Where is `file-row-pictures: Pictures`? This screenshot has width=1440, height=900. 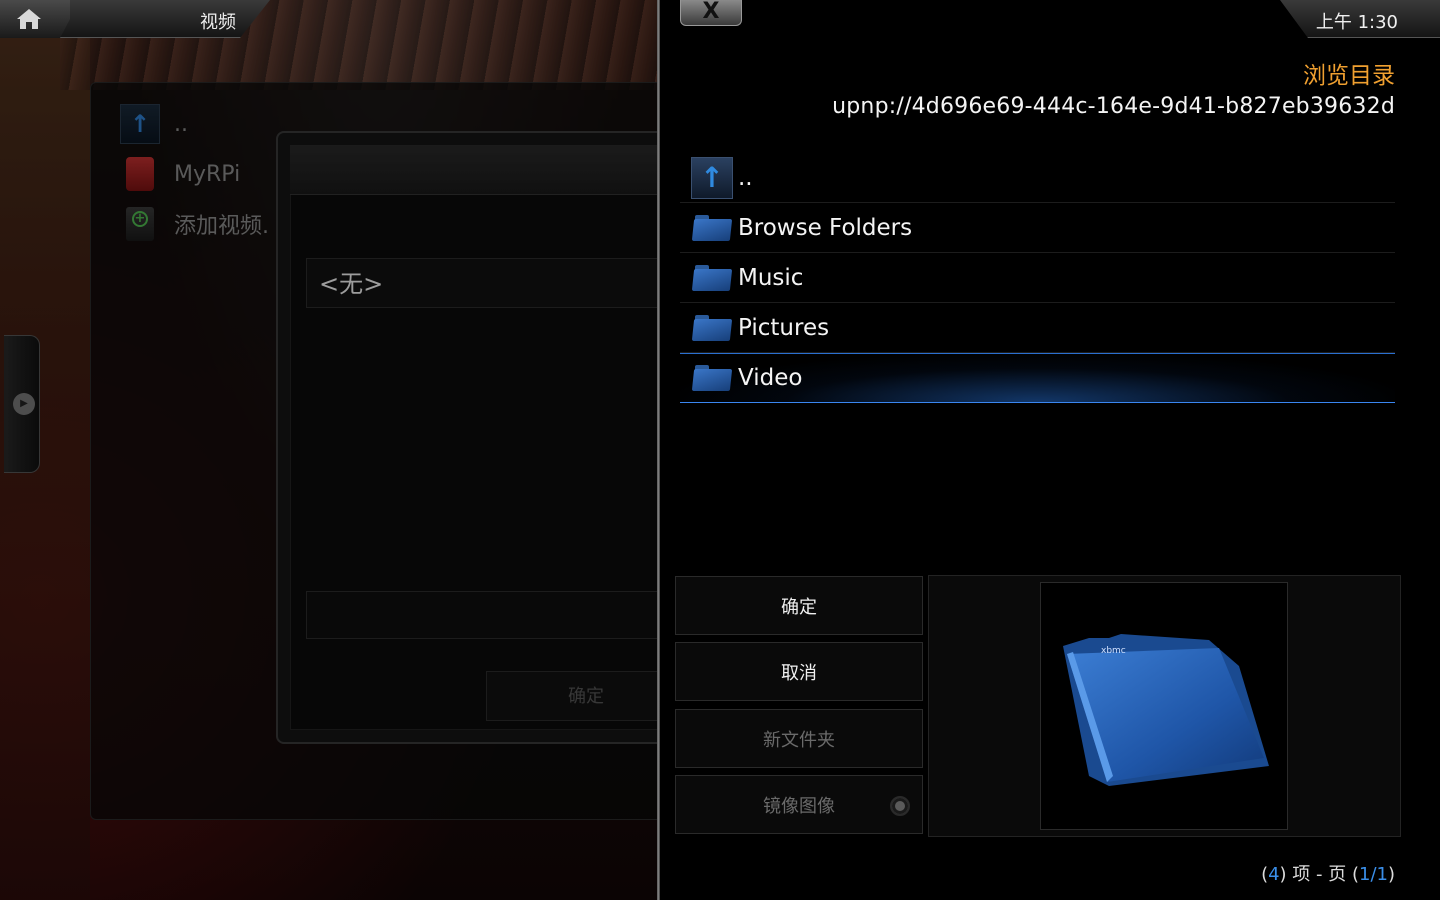
file-row-pictures: Pictures is located at coordinates (1037, 328).